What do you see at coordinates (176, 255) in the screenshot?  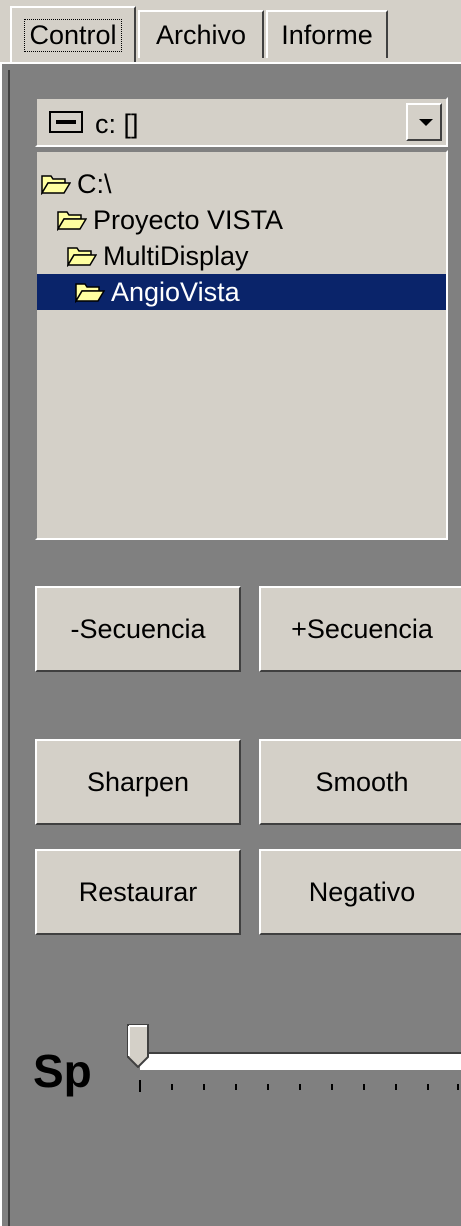 I see `directory-item-label: MultiDisplay` at bounding box center [176, 255].